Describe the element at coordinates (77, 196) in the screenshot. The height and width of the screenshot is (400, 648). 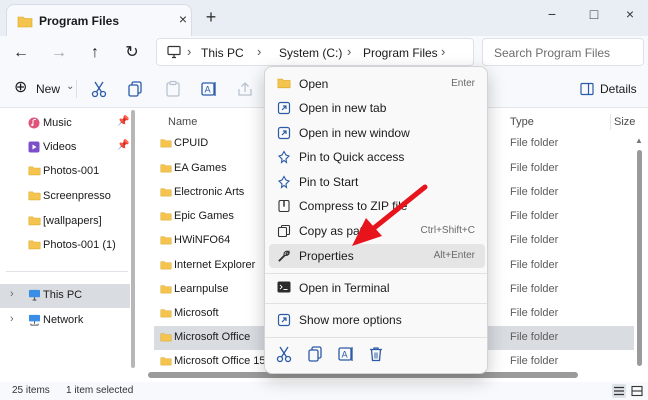
I see `sidebar-item-label: Screenpresso` at that location.